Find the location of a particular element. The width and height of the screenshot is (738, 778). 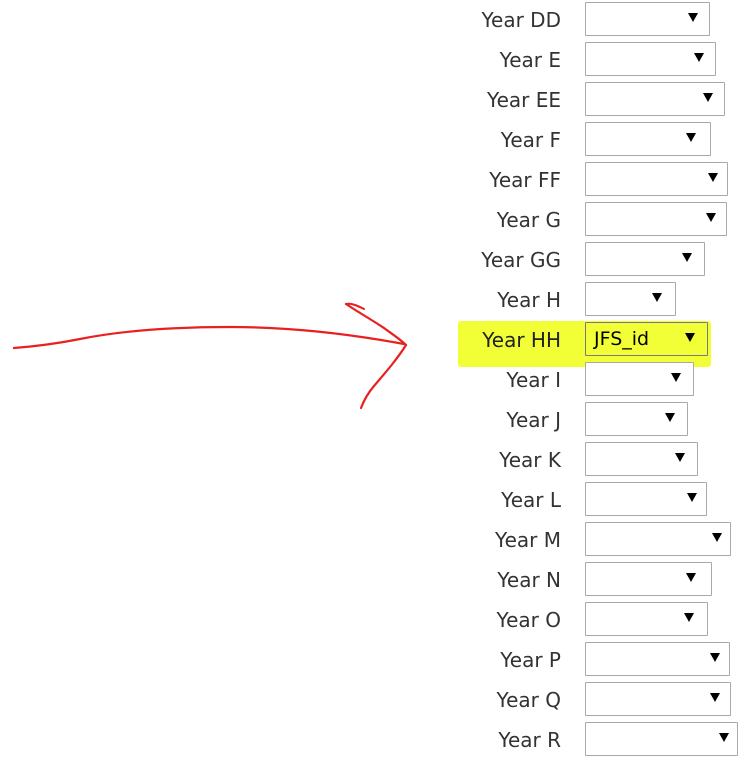

year-label: Year H is located at coordinates (529, 300).